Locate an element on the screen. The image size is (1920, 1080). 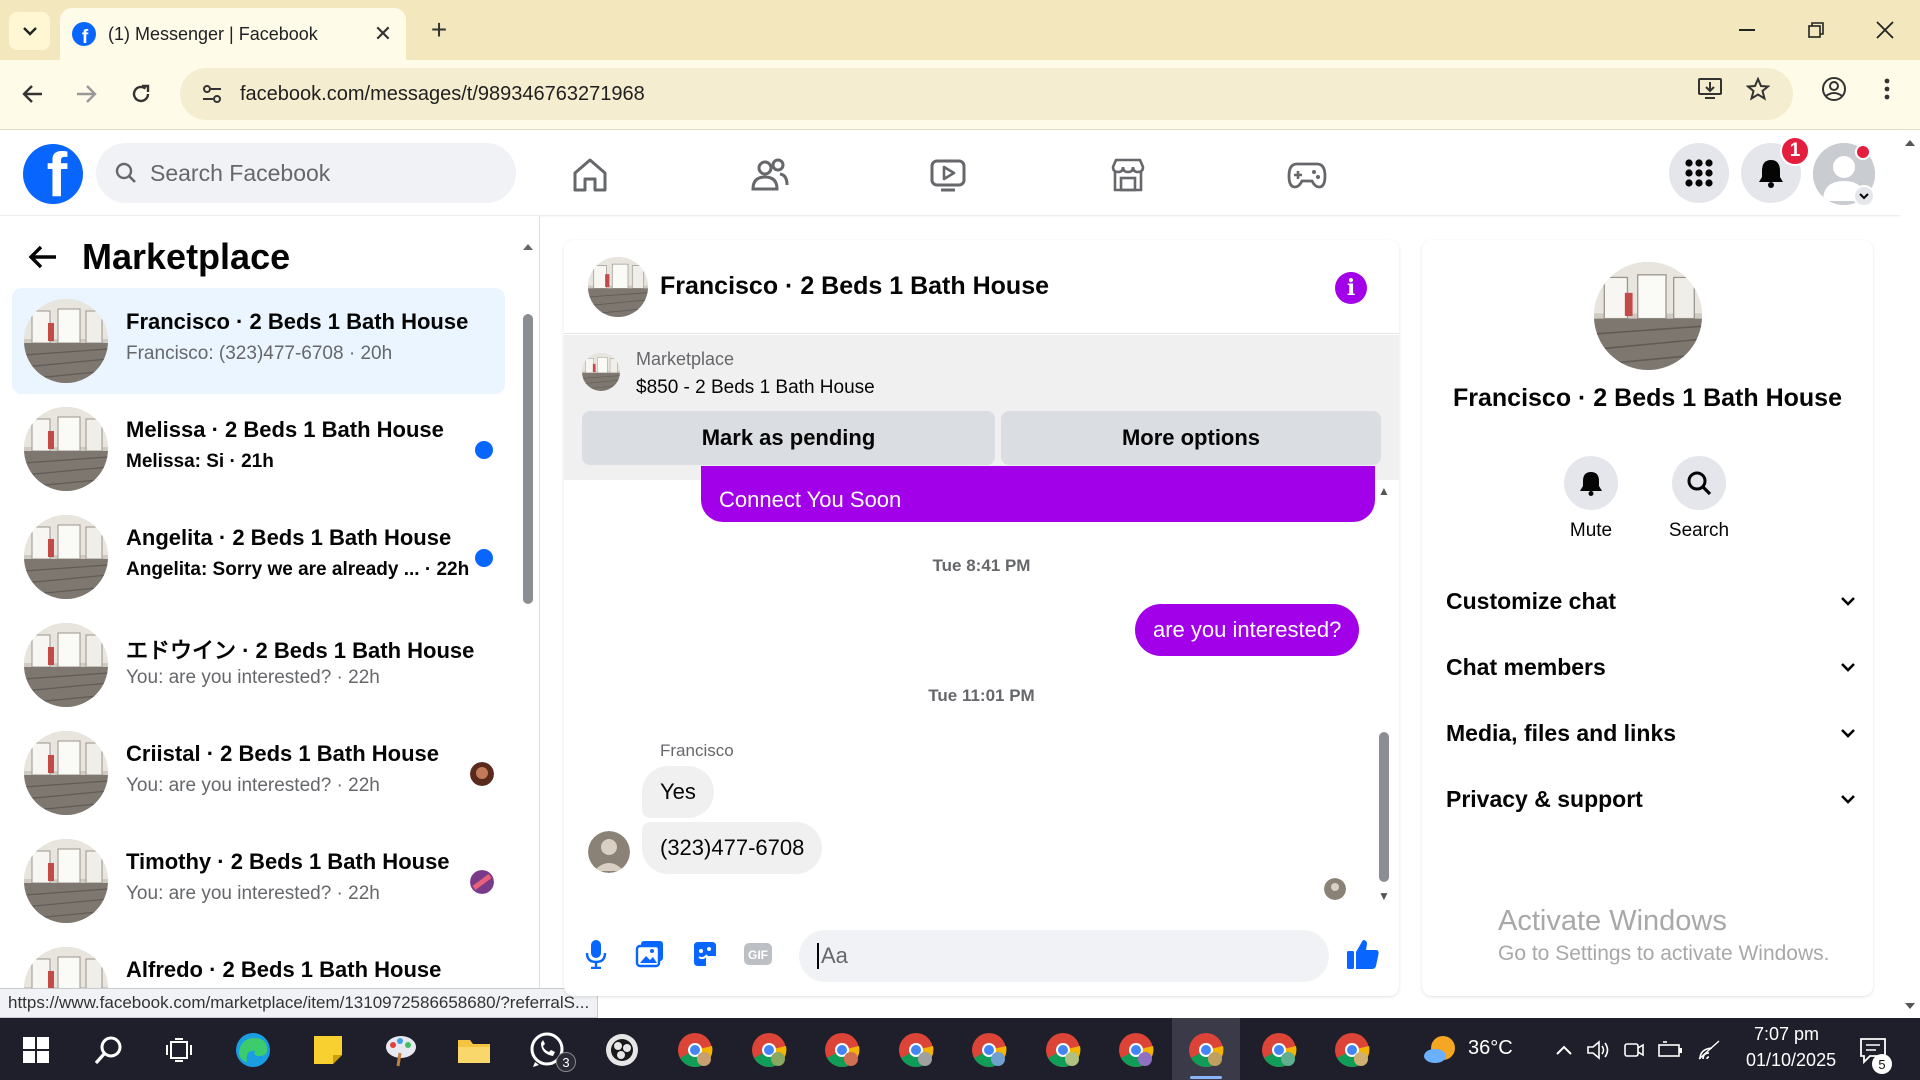
windows-start-icon is located at coordinates (36, 1050).